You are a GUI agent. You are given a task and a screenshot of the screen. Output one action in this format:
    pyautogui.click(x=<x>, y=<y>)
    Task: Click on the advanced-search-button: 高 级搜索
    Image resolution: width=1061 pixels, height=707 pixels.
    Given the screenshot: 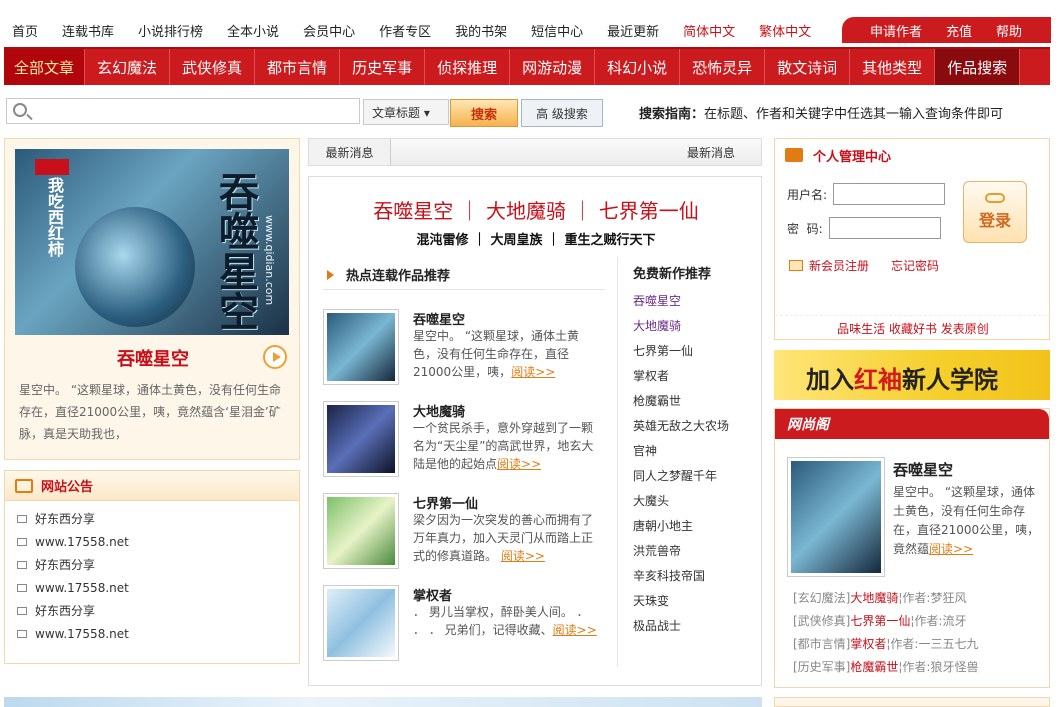 What is the action you would take?
    pyautogui.click(x=562, y=113)
    